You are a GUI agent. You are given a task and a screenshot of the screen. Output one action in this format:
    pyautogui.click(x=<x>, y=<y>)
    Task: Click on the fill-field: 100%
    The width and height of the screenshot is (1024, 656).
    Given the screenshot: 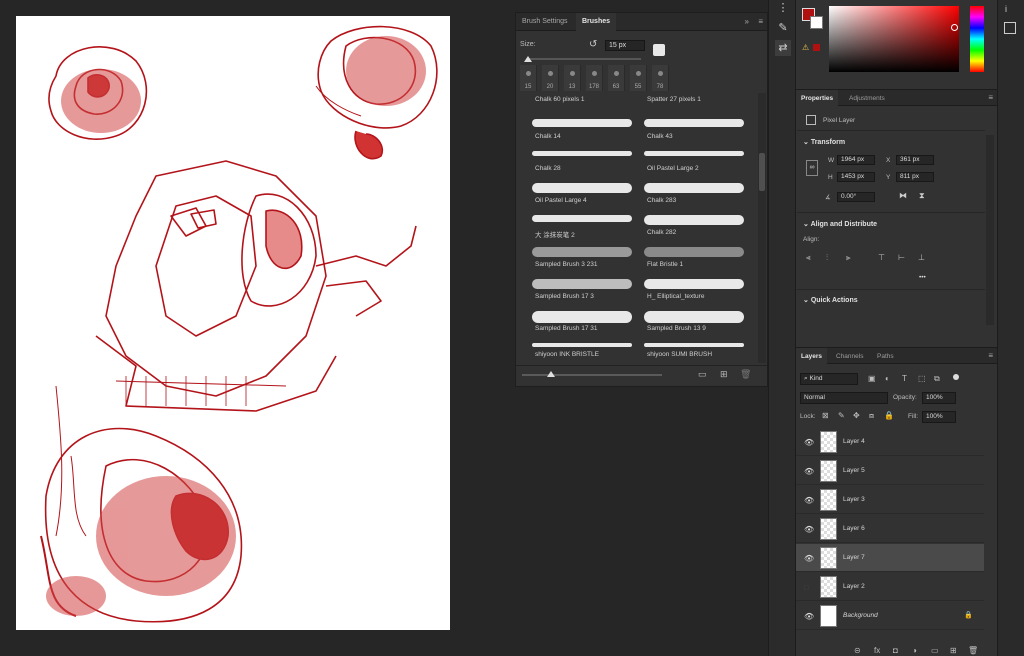 What is the action you would take?
    pyautogui.click(x=939, y=417)
    